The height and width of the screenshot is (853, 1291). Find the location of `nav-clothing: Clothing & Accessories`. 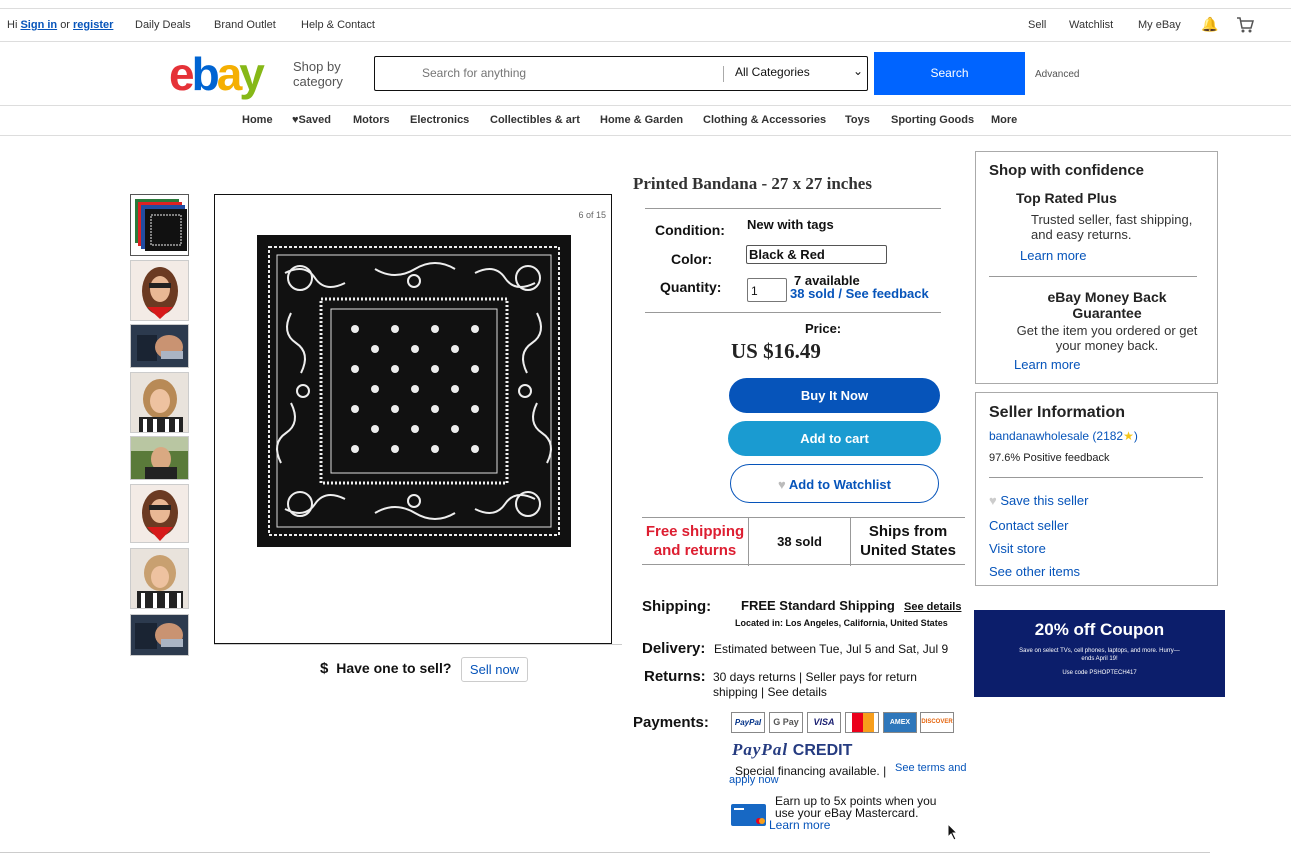

nav-clothing: Clothing & Accessories is located at coordinates (764, 120).